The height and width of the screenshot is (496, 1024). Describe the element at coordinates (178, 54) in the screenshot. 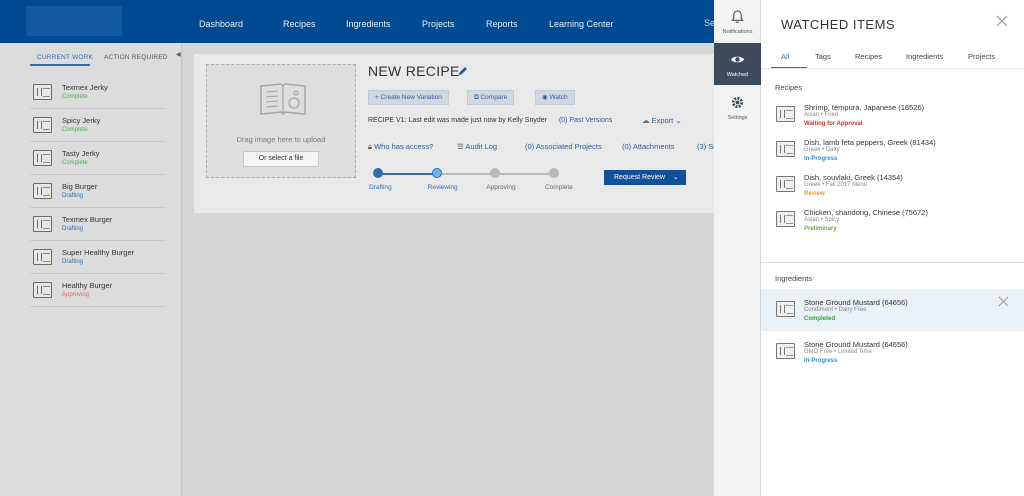

I see `collapse-sidebar-icon: ◀` at that location.